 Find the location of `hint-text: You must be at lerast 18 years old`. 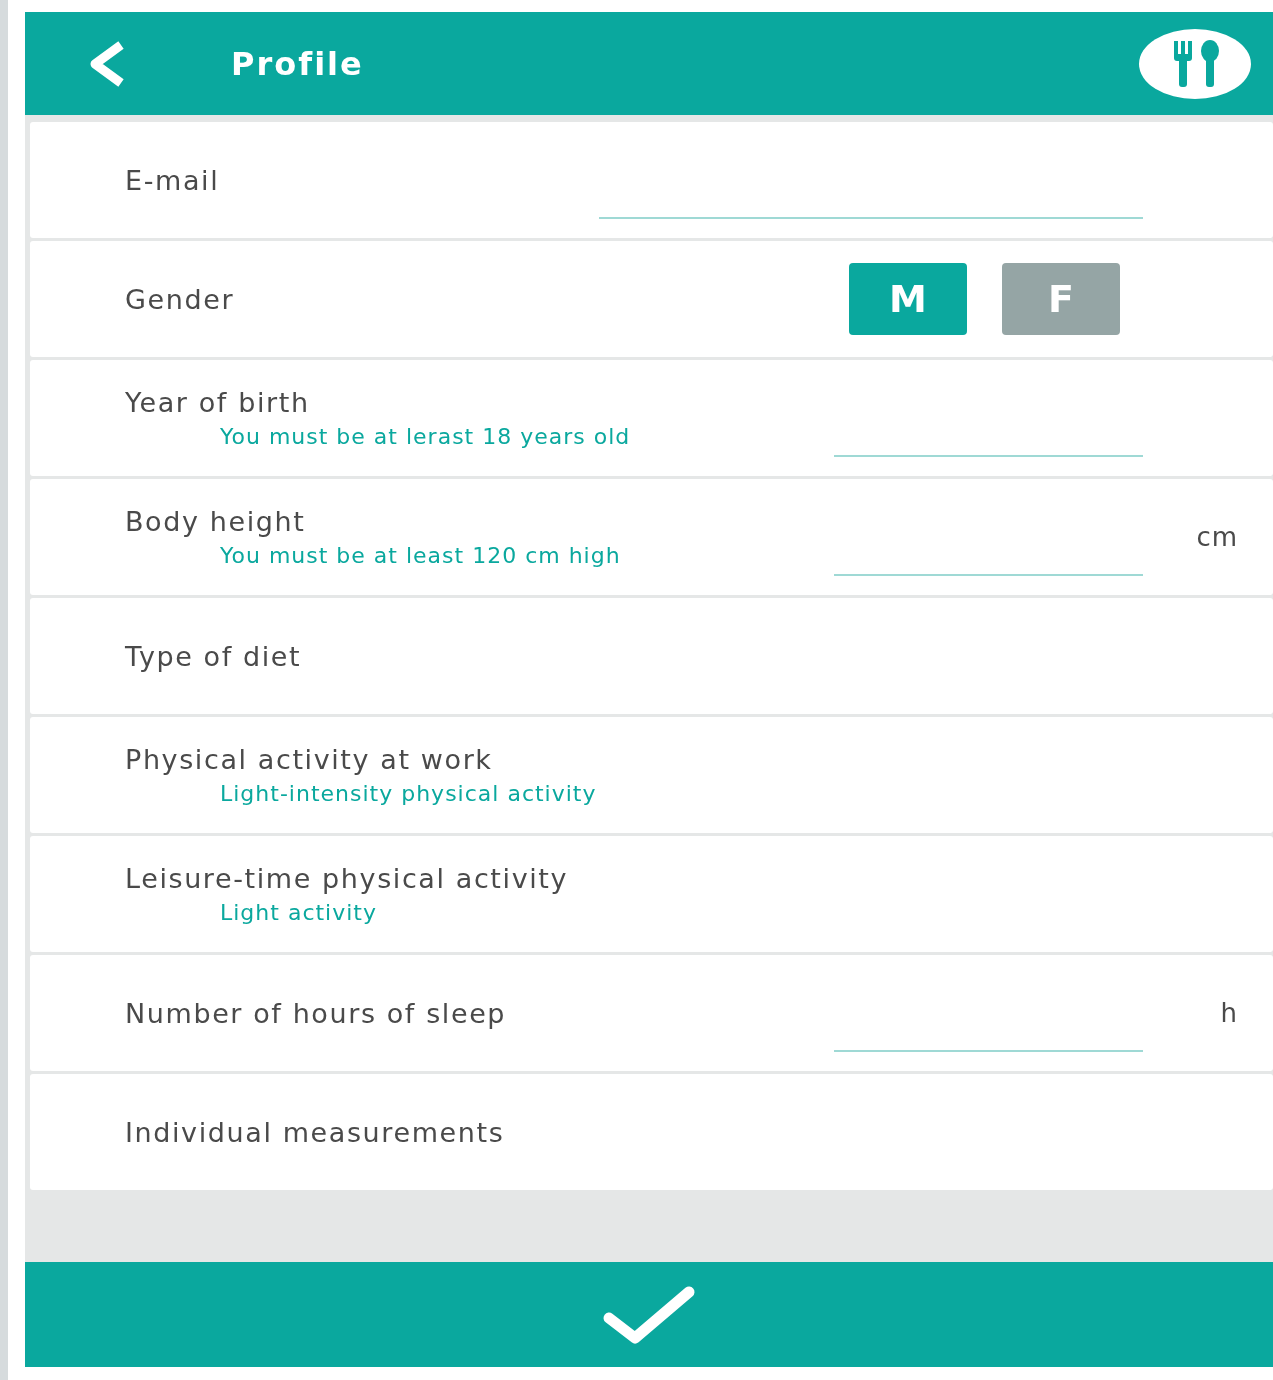

hint-text: You must be at lerast 18 years old is located at coordinates (425, 436).